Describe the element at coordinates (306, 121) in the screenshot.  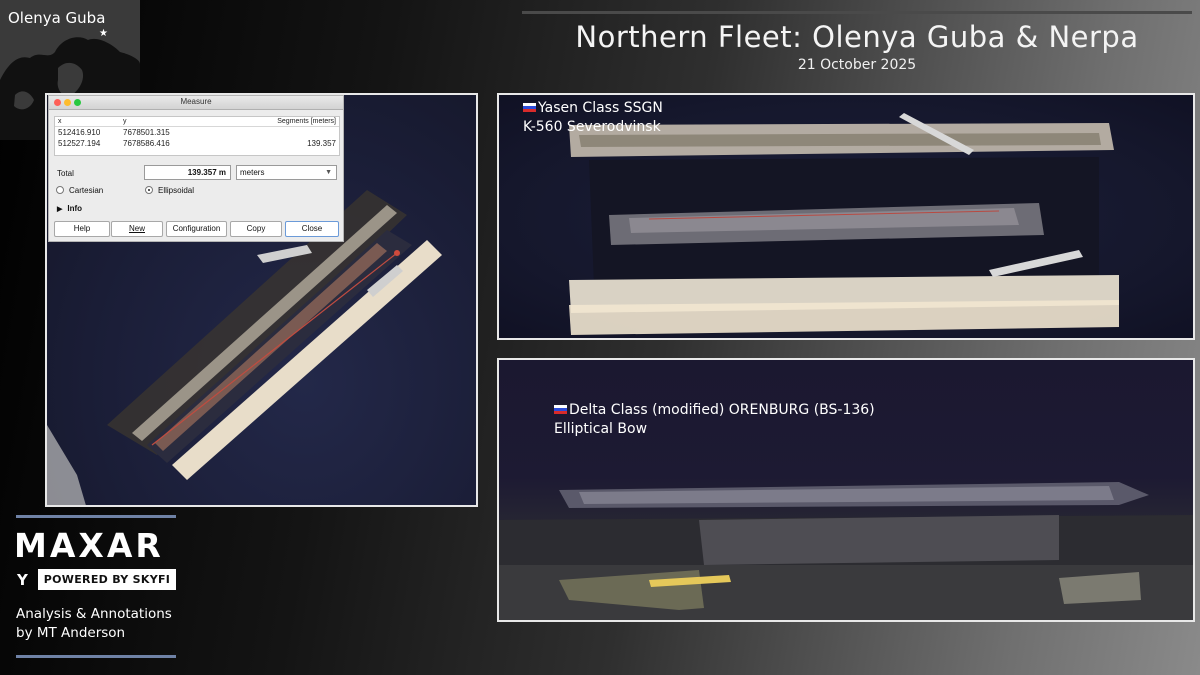
I see `column-header-segments: Segments [meters]` at that location.